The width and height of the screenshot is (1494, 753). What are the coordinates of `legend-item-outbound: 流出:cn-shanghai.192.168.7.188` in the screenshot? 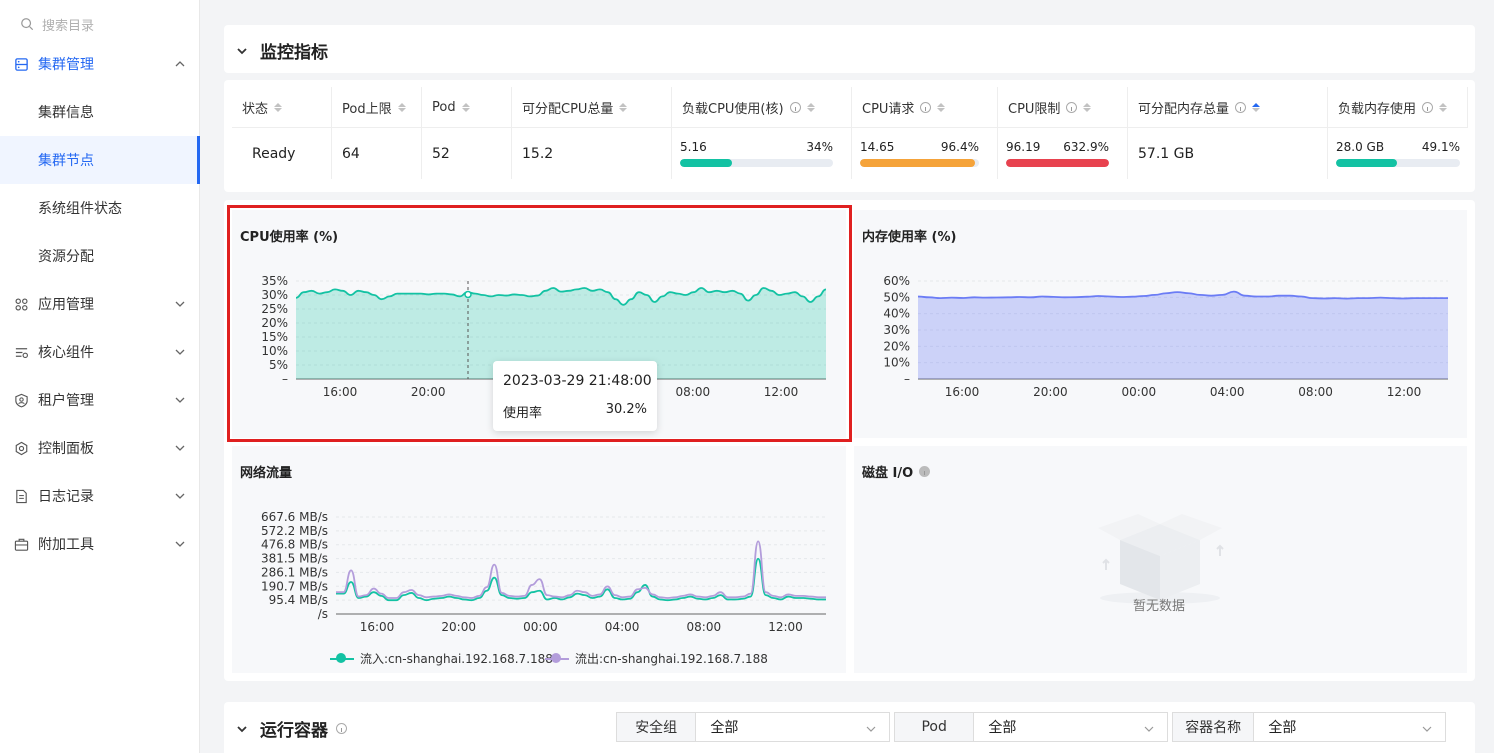 It's located at (656, 658).